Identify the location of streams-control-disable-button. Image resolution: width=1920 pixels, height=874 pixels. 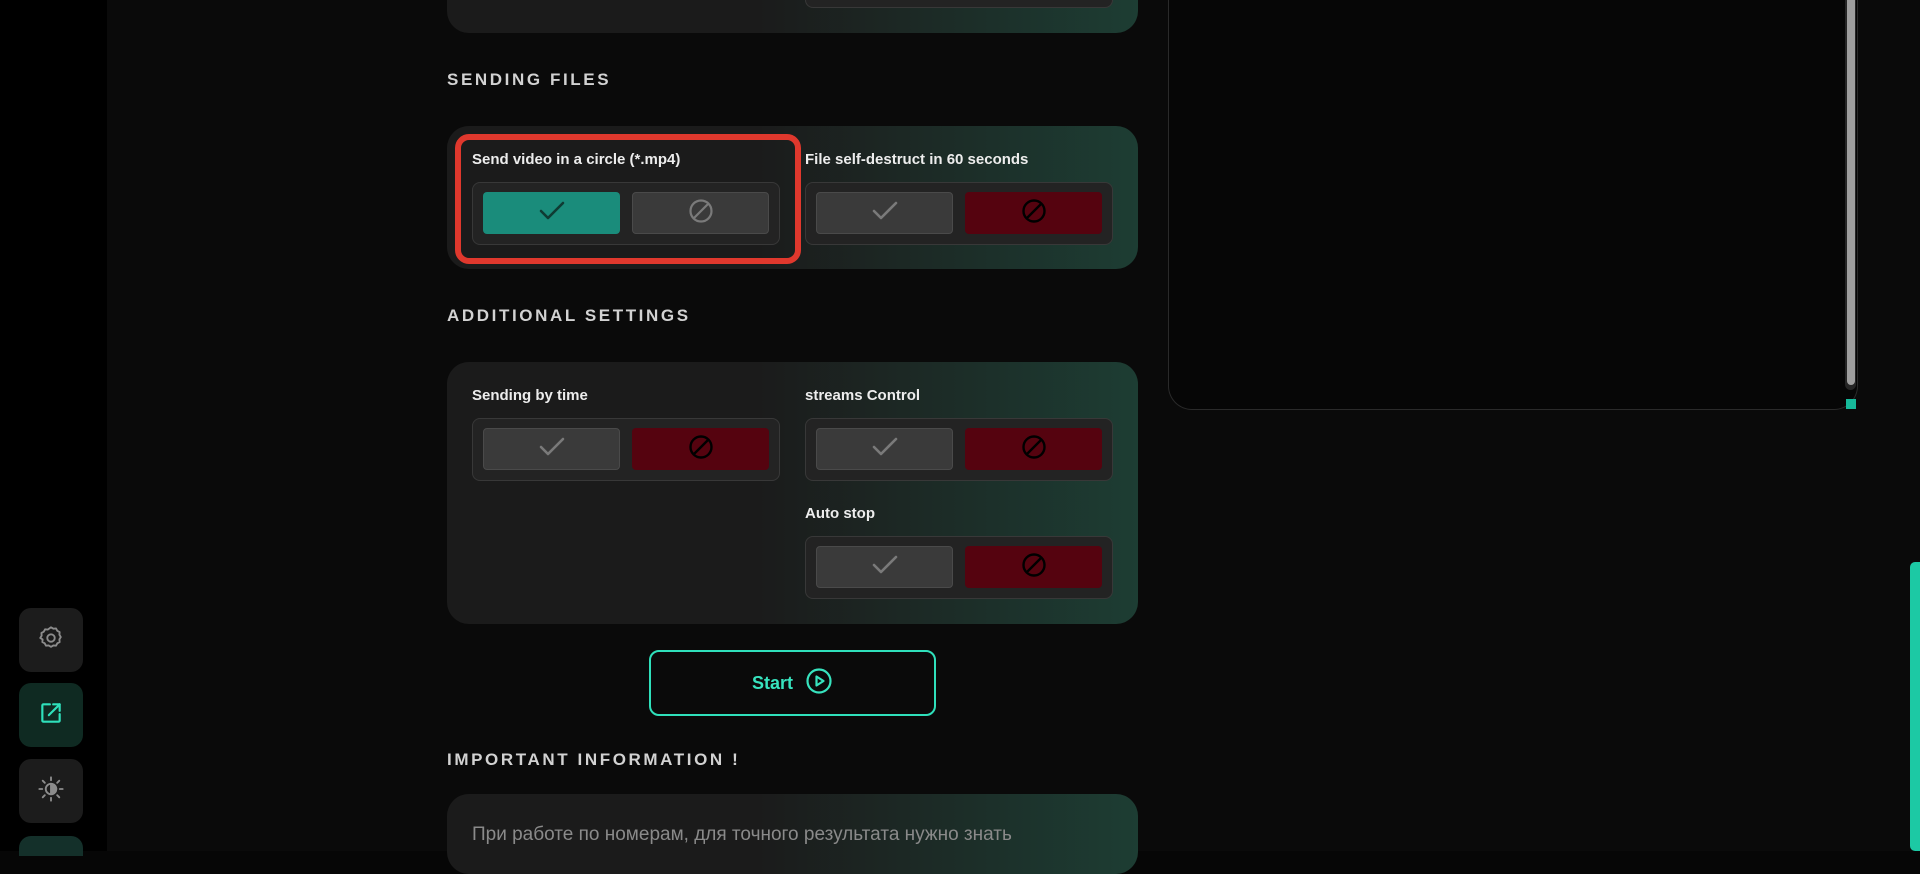
(1033, 449).